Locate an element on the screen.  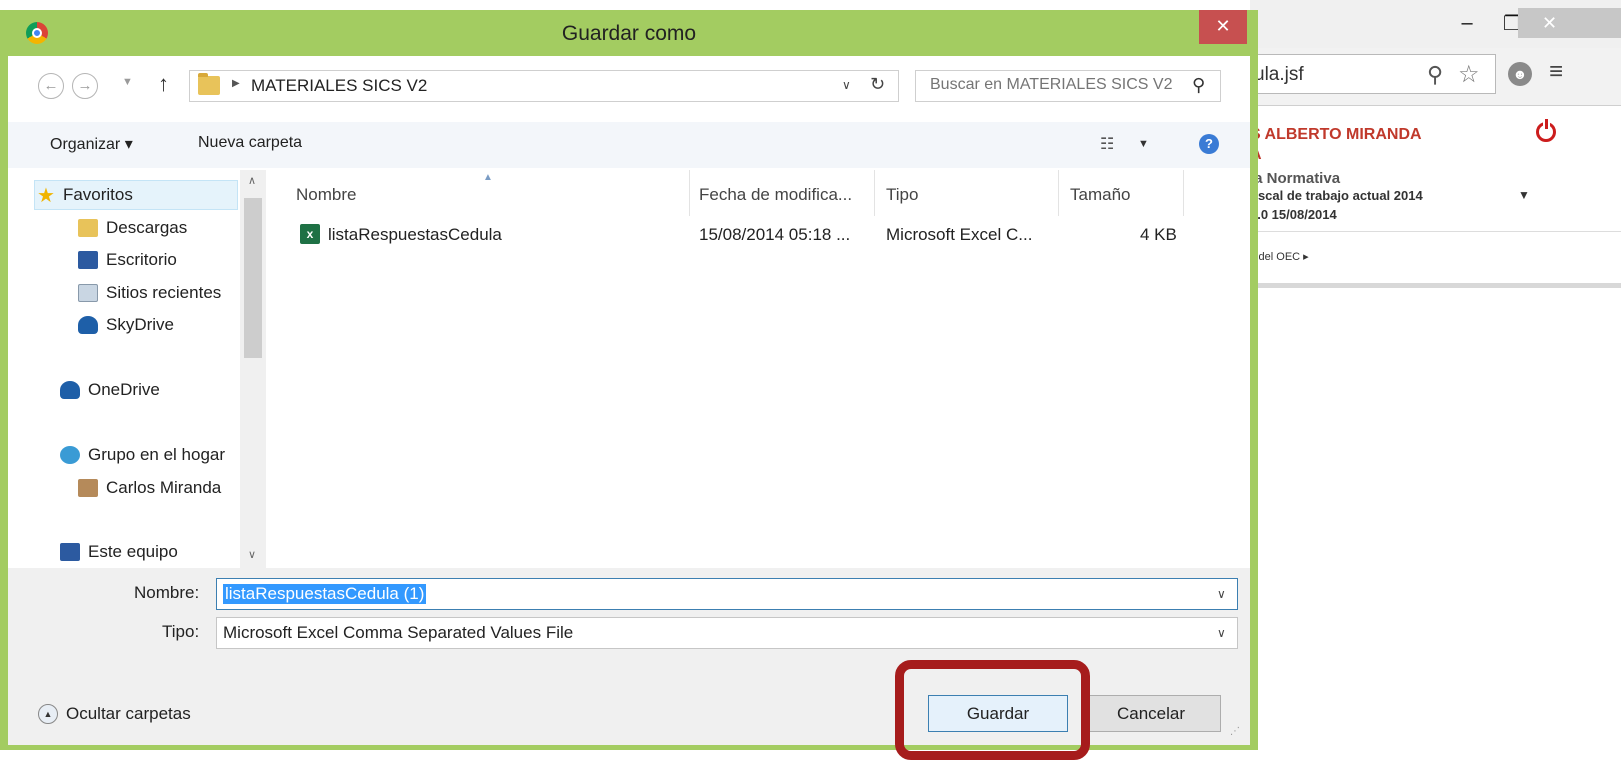
zoom-icon: ⚲ is located at coordinates (1435, 75).